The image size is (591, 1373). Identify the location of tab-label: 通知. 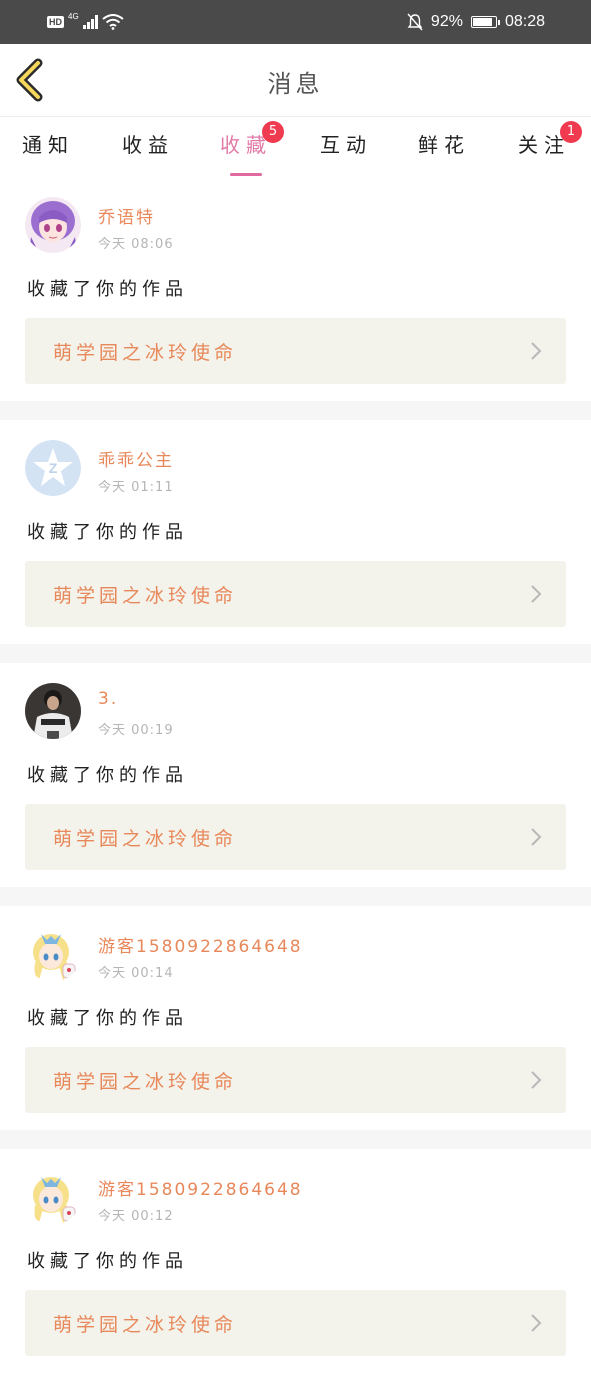
(48, 145).